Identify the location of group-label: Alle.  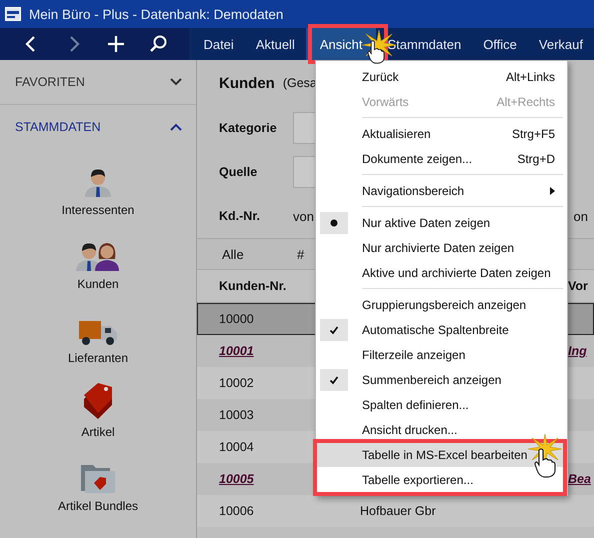
(259, 254).